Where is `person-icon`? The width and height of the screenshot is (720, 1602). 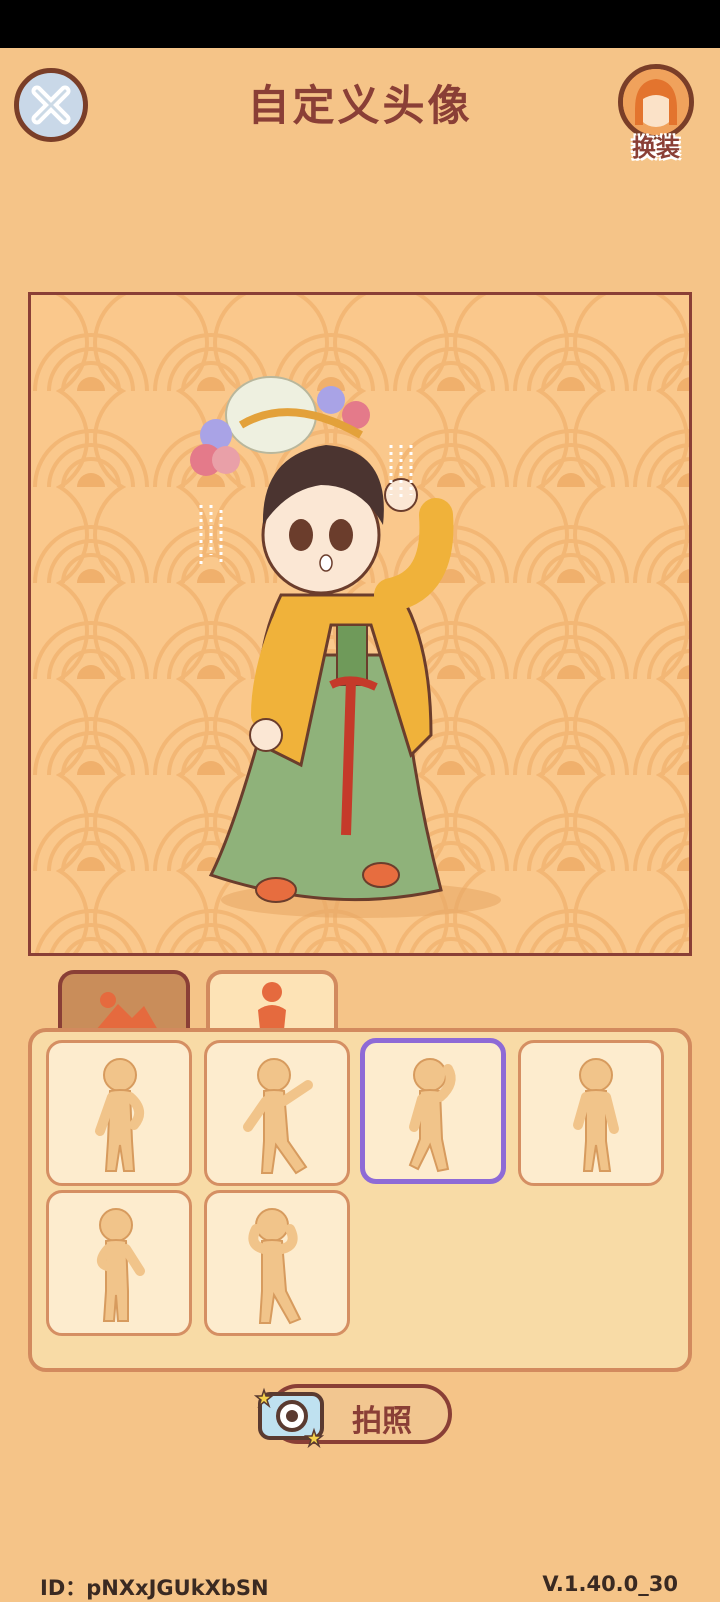
person-icon is located at coordinates (272, 1006).